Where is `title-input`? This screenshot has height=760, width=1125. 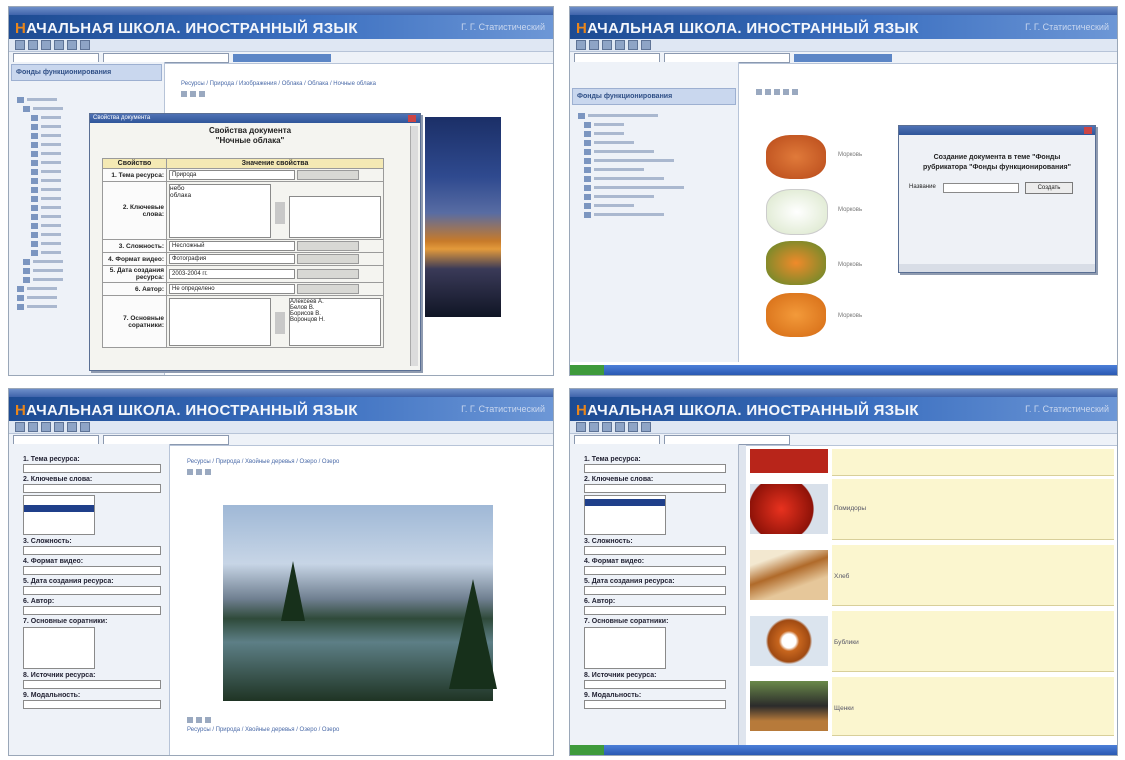
title-input is located at coordinates (981, 188).